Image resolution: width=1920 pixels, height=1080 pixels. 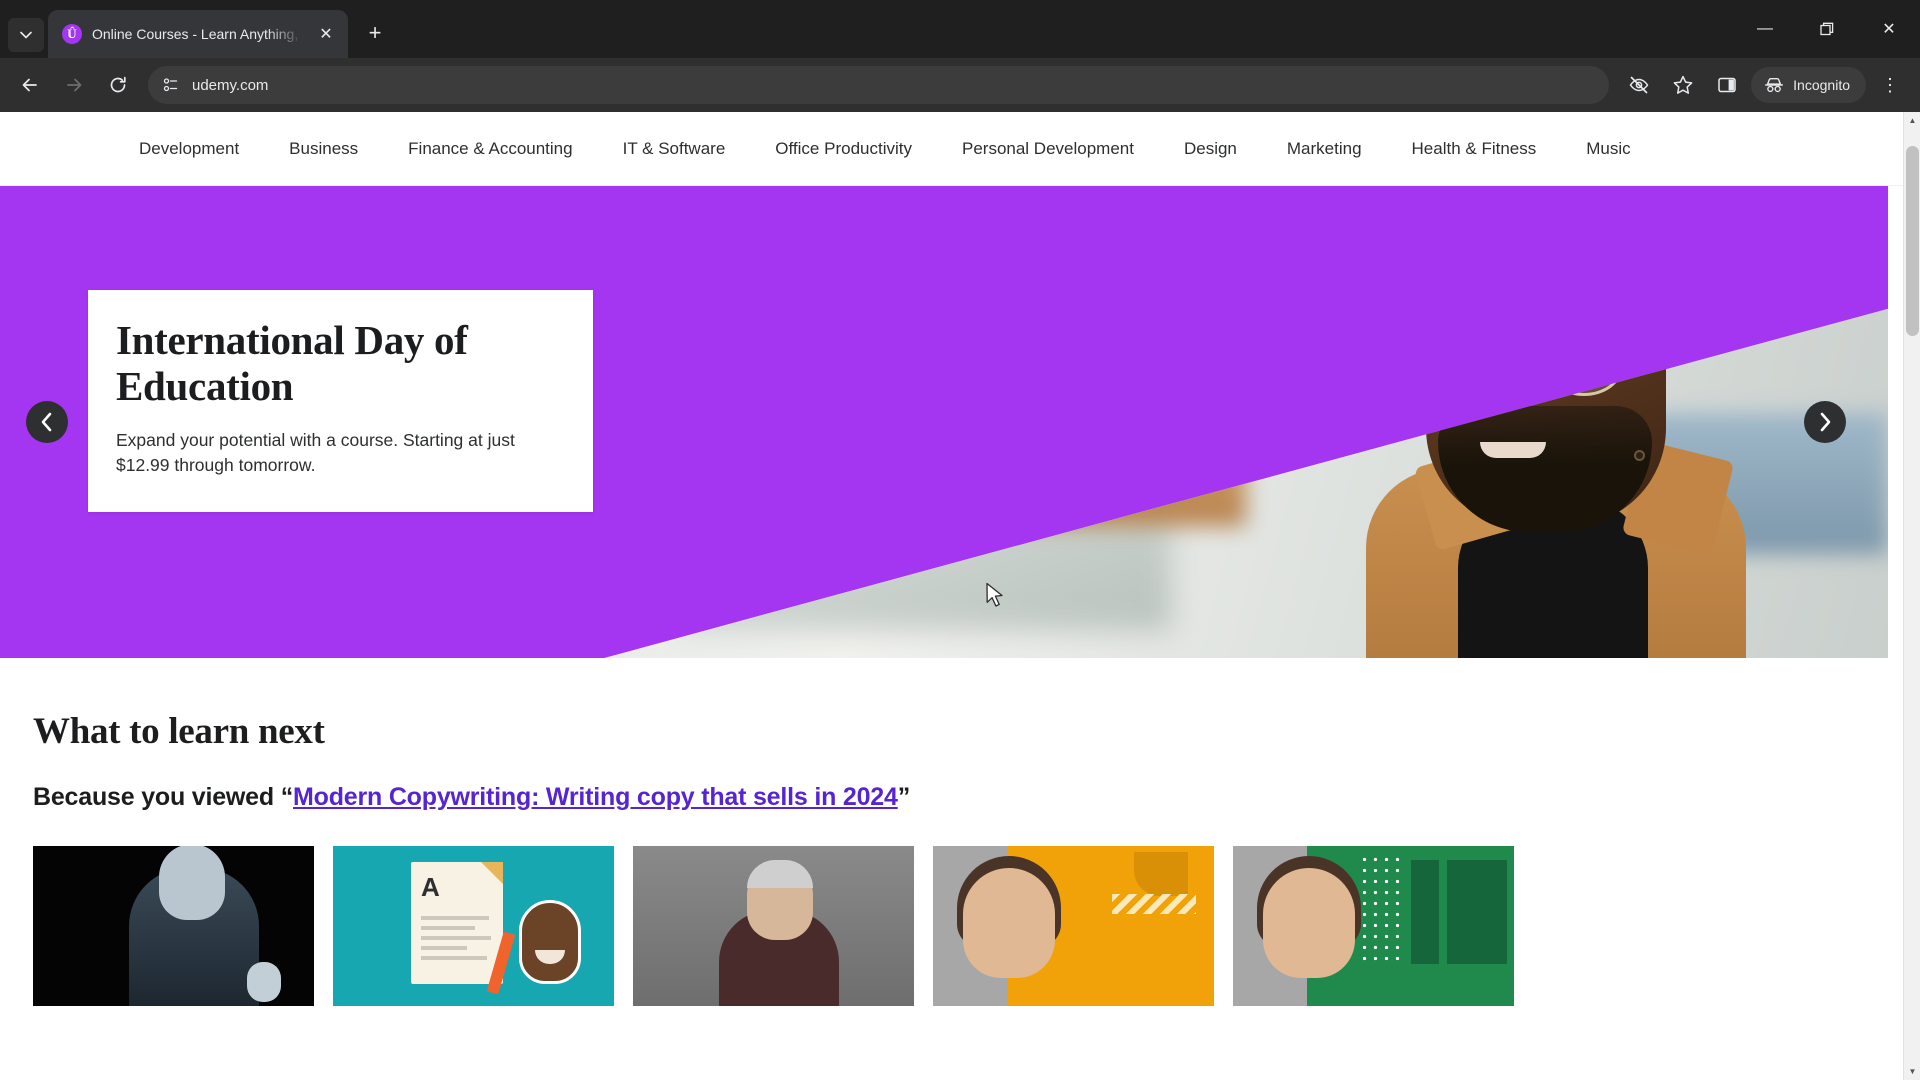 I want to click on thumb1-hand, so click(x=264, y=982).